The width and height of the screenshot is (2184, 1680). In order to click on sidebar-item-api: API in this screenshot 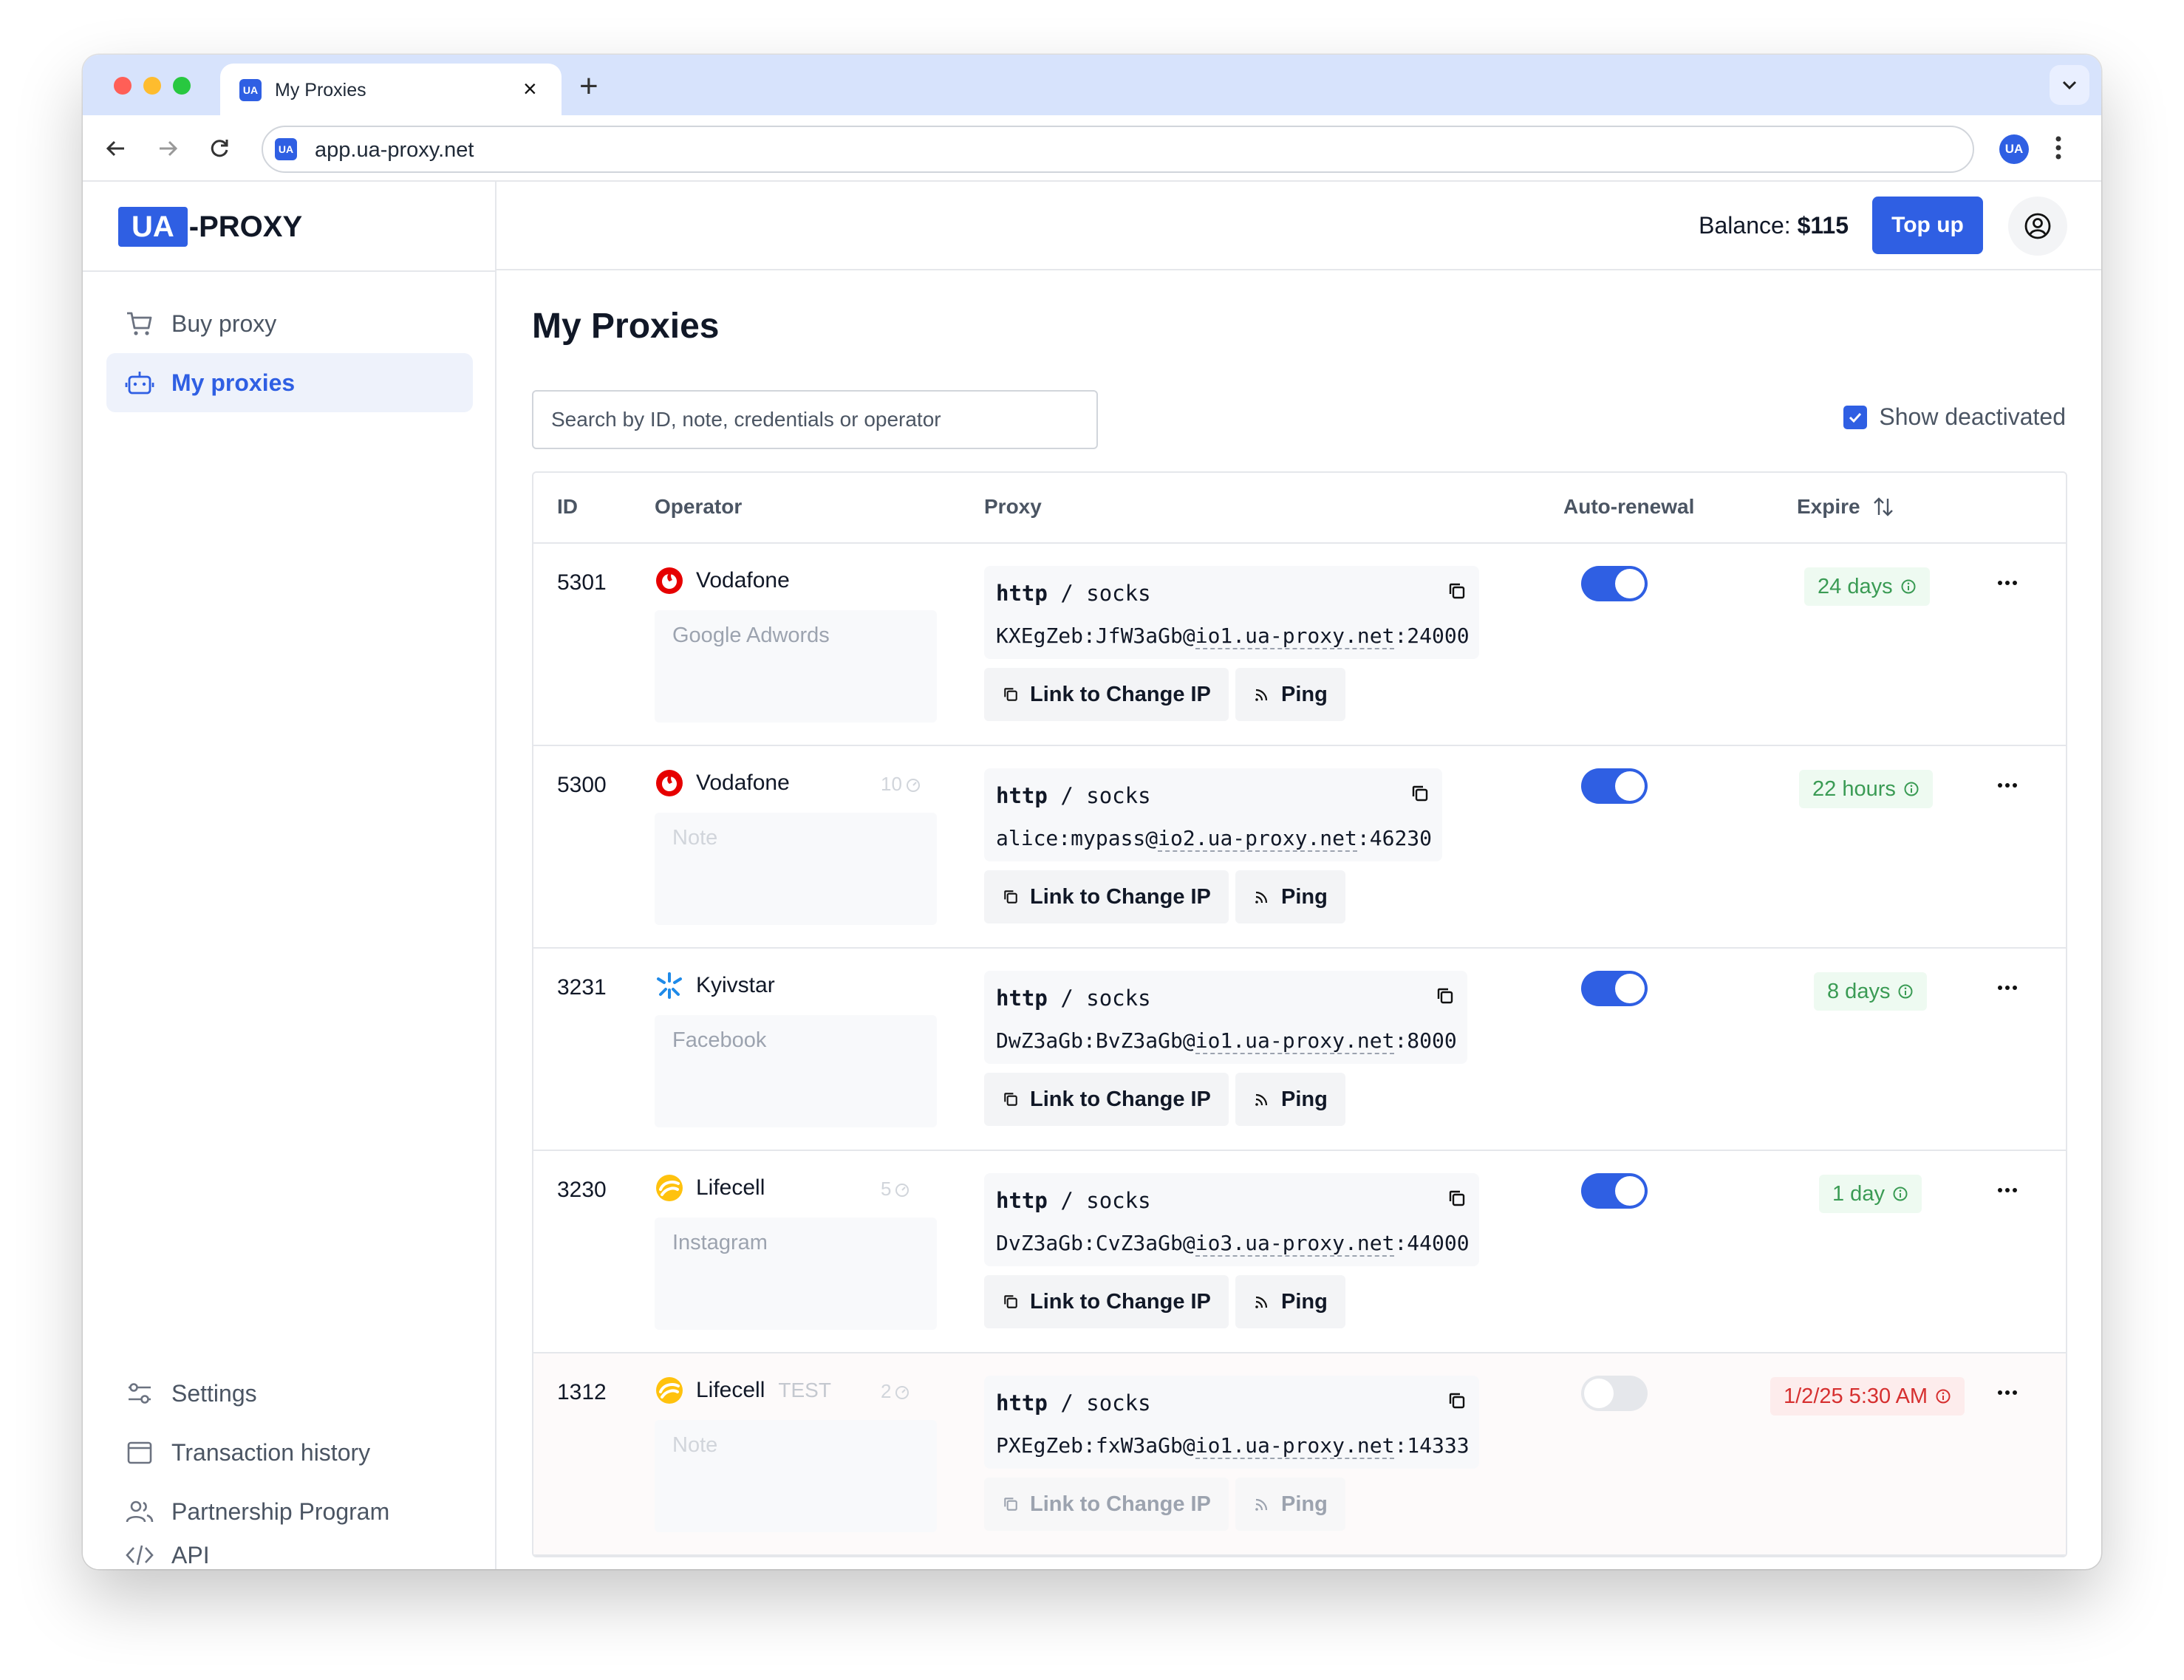, I will do `click(289, 1555)`.